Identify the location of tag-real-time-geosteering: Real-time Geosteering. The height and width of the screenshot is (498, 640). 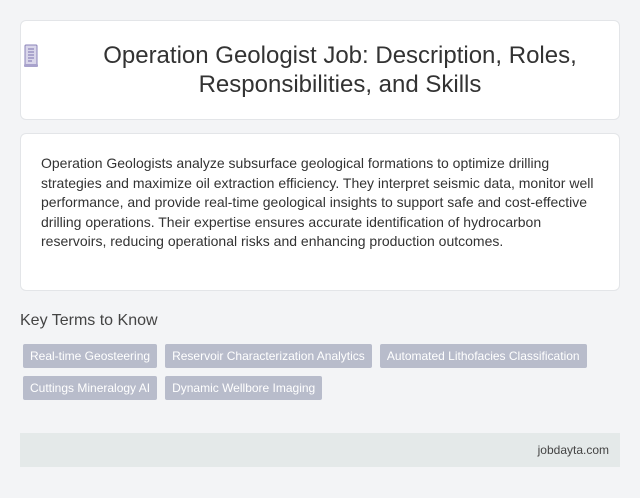
(90, 356).